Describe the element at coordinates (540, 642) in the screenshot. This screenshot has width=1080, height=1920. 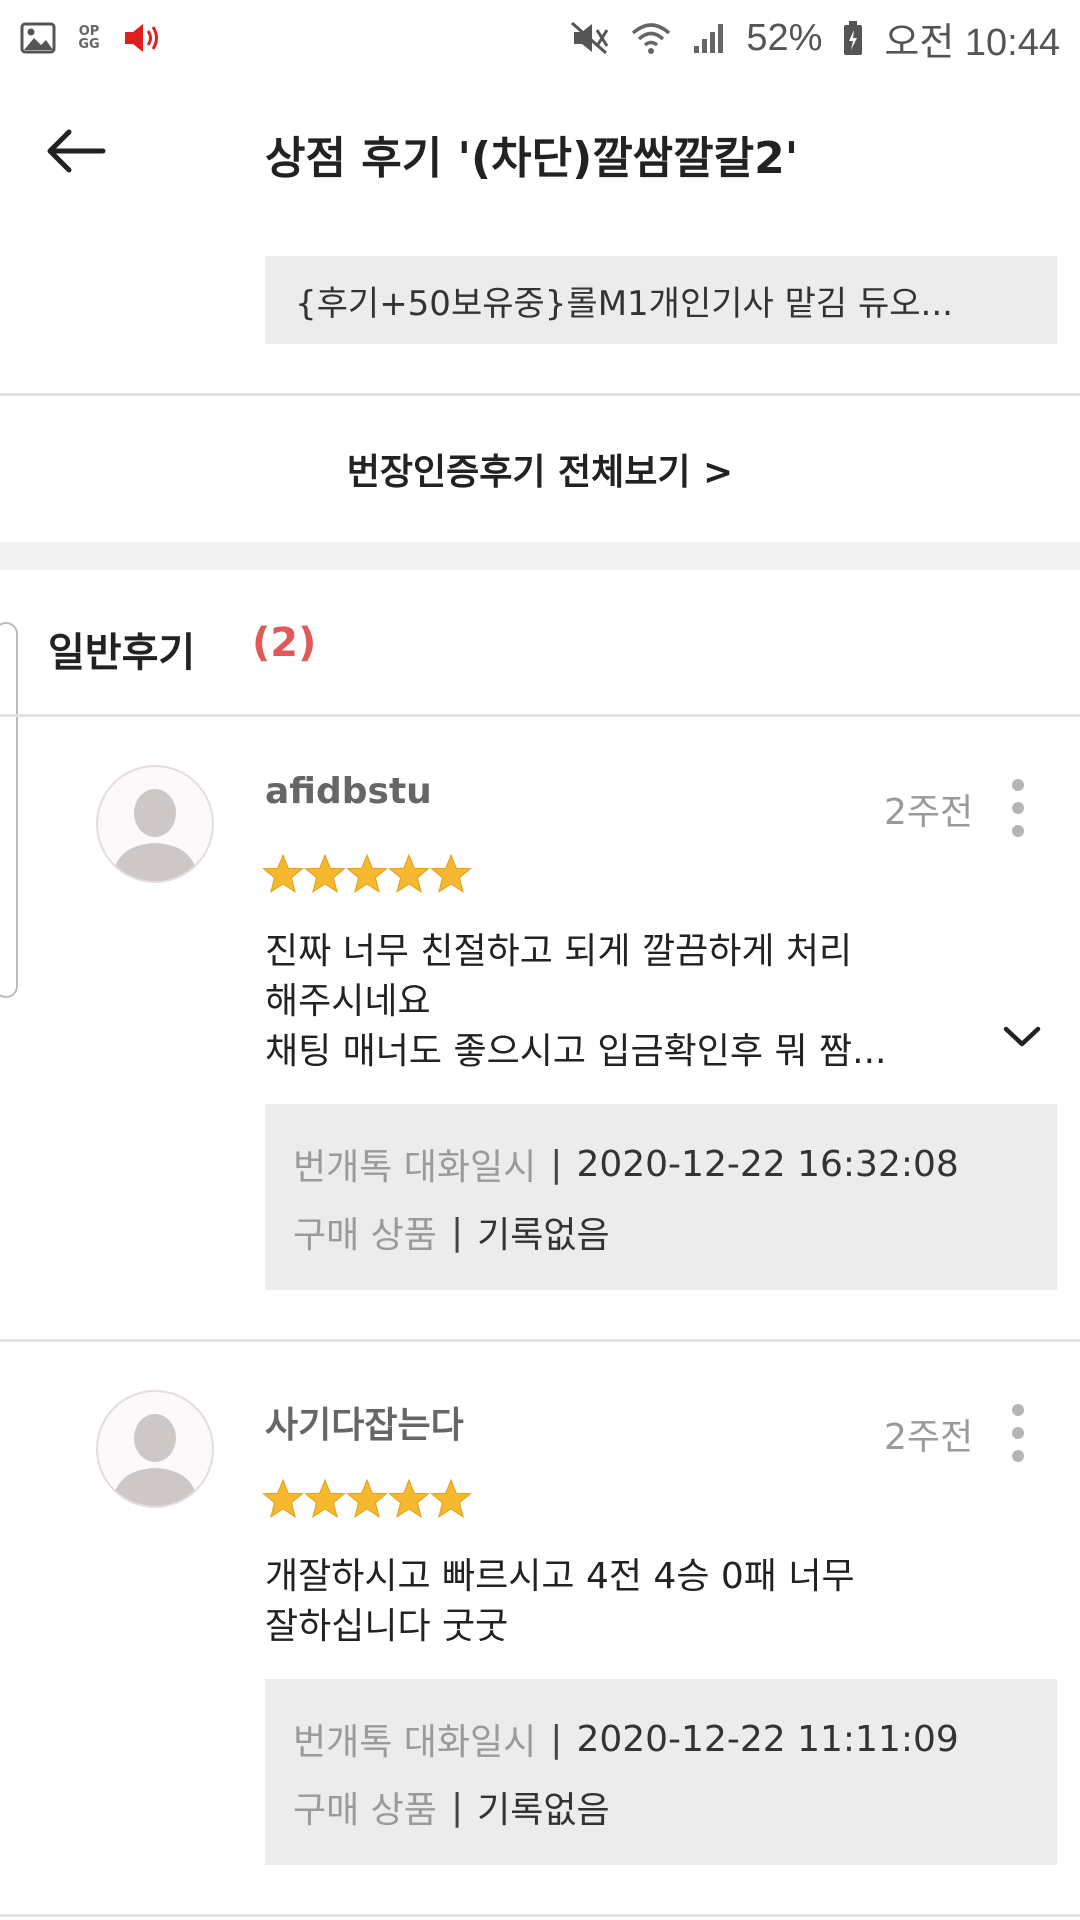
I see `general-reviews-header: 일반후기 (2)` at that location.